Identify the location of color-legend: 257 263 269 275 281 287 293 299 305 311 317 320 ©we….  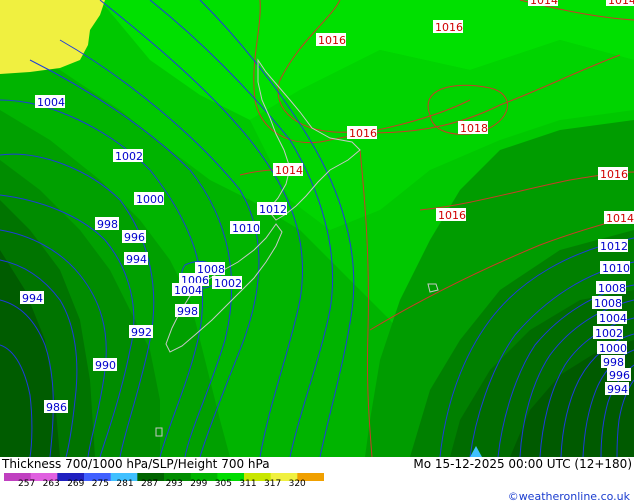
(317, 488).